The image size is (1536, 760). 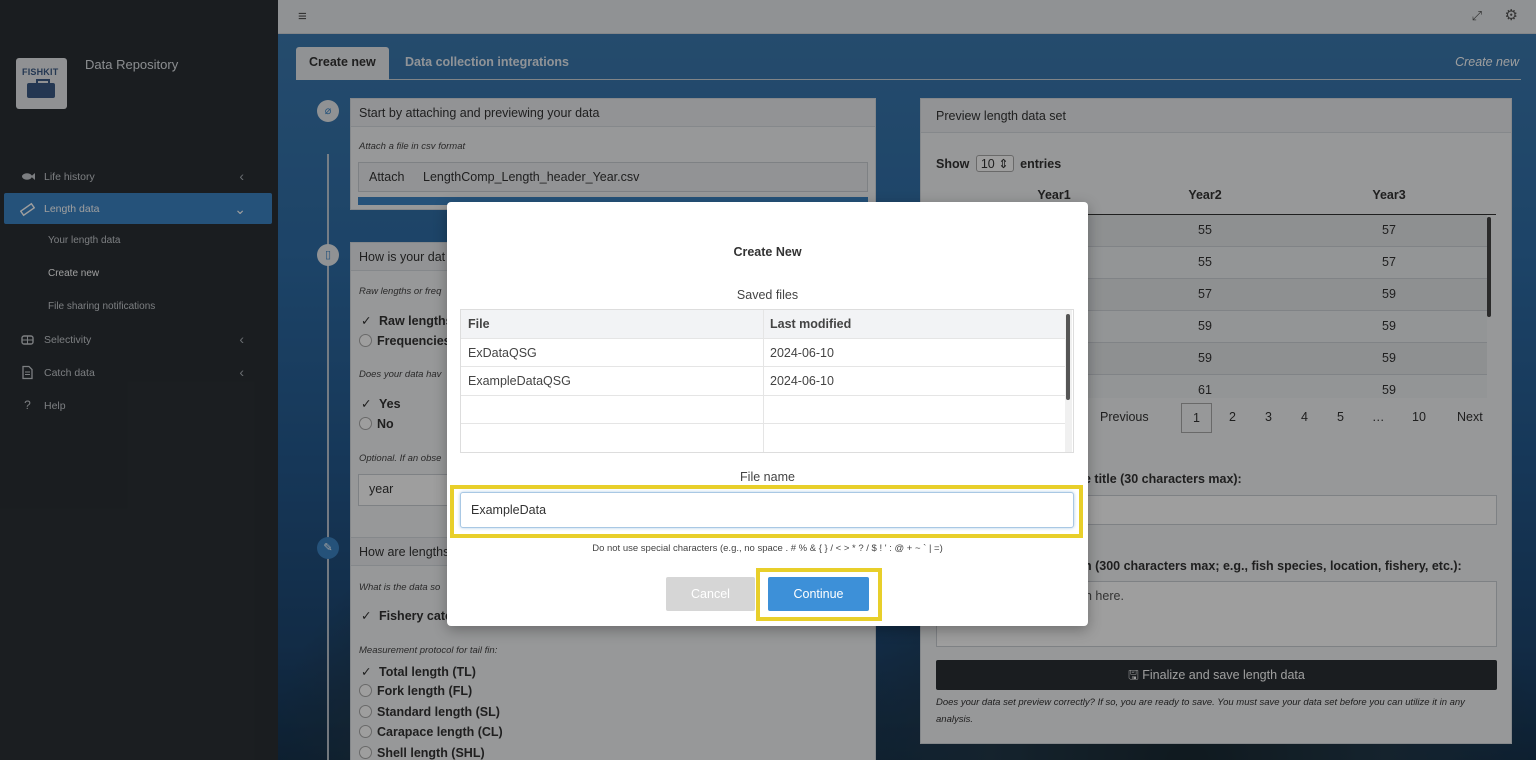 I want to click on modal-title: Create New, so click(x=767, y=252).